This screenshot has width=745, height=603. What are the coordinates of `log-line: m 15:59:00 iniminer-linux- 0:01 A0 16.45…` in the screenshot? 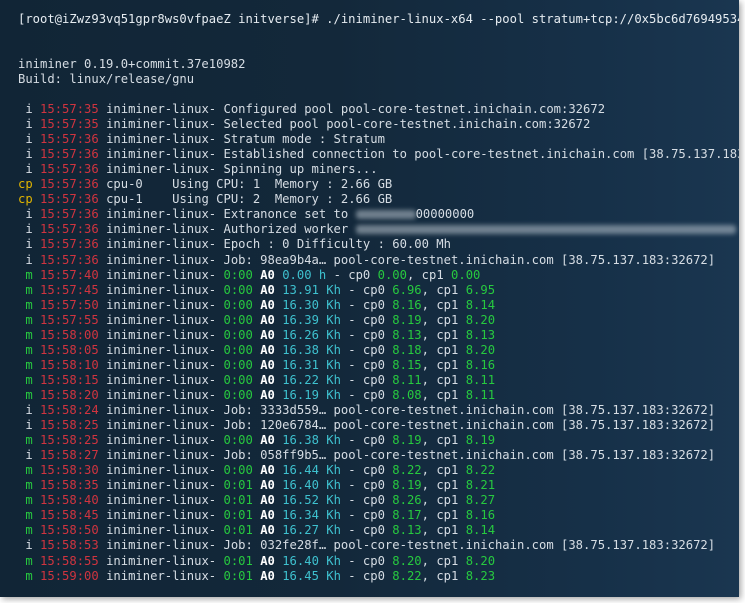 It's located at (257, 575).